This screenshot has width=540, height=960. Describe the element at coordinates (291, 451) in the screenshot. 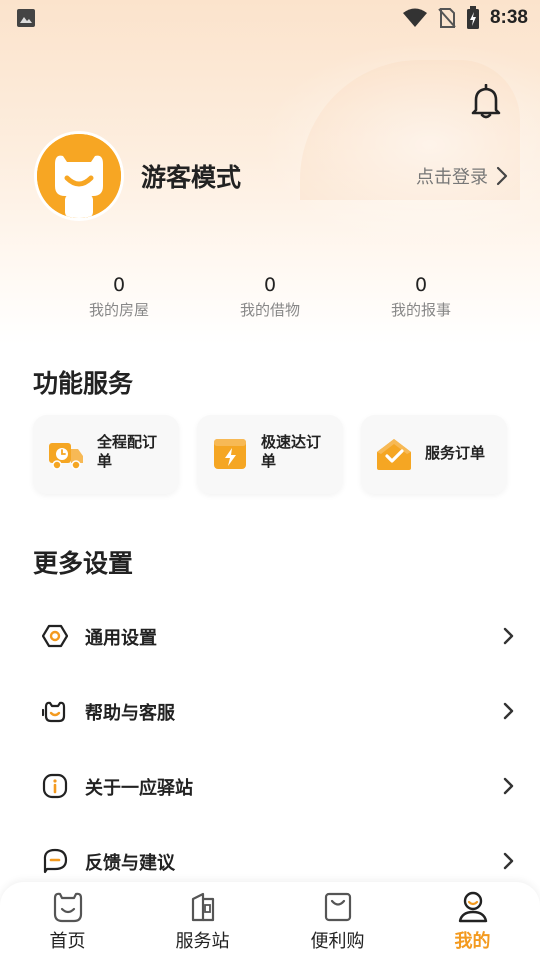

I see `service-label: 极速达订单` at that location.